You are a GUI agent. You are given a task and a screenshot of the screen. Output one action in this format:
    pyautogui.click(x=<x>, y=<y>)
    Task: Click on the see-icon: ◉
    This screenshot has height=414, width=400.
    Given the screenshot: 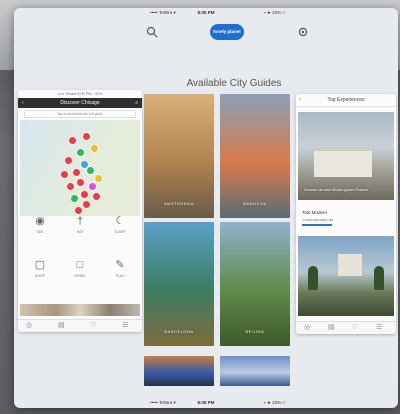 What is the action you would take?
    pyautogui.click(x=40, y=221)
    